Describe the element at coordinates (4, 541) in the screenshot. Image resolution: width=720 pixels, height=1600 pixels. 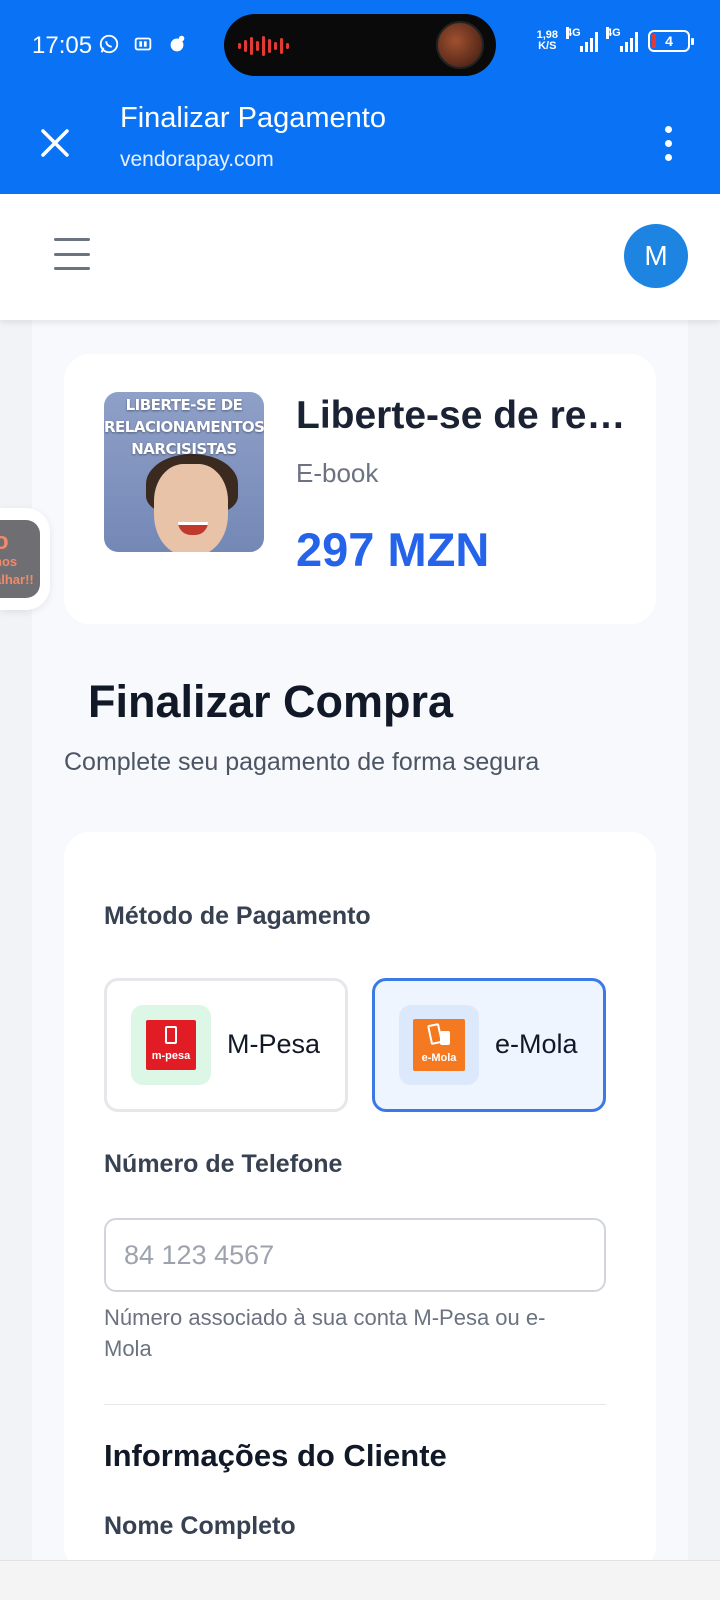
I see `check-icon: o` at that location.